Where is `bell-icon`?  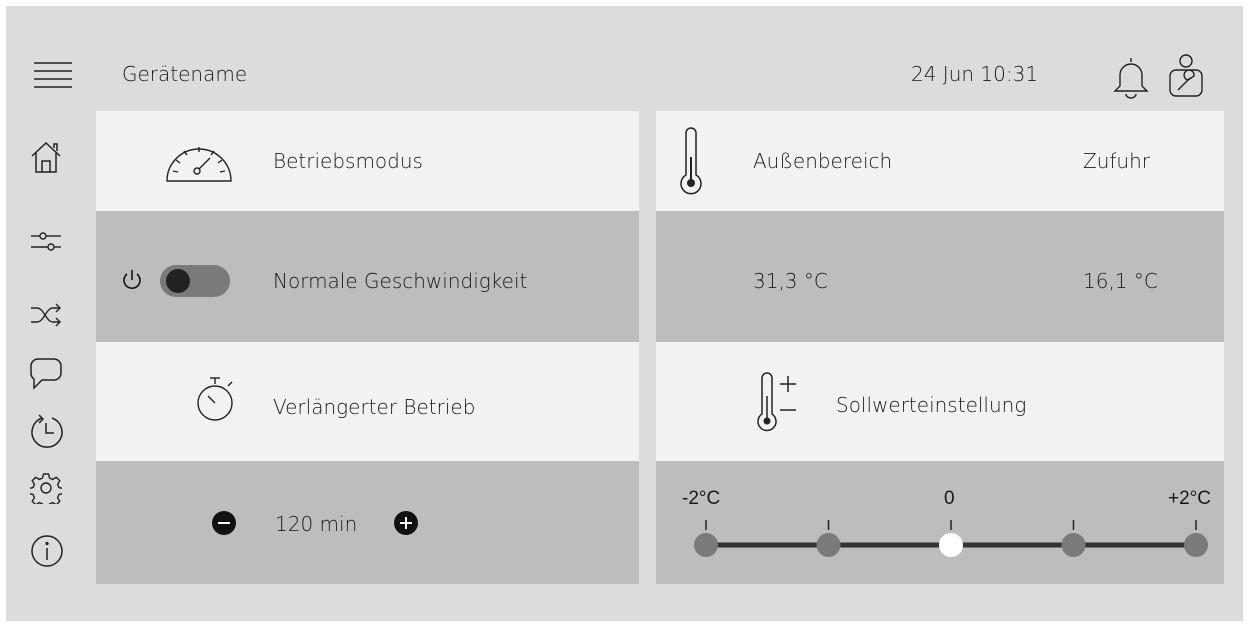 bell-icon is located at coordinates (1131, 77).